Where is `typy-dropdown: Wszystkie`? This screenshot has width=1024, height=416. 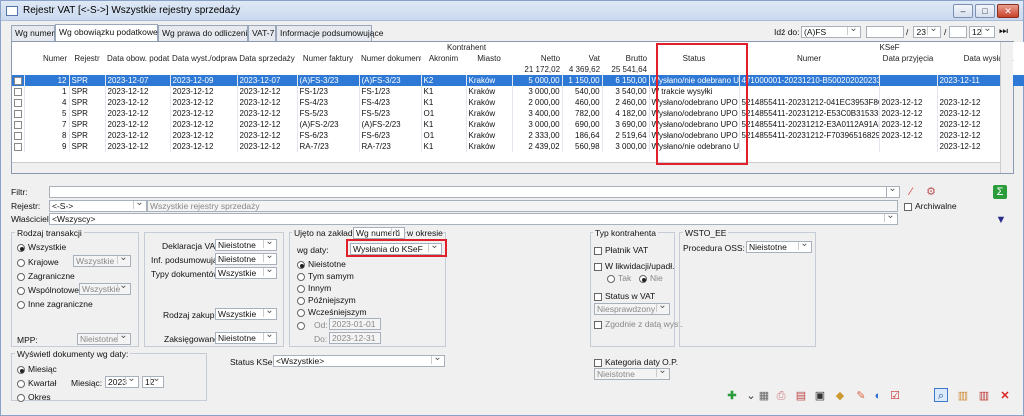 typy-dropdown: Wszystkie is located at coordinates (246, 273).